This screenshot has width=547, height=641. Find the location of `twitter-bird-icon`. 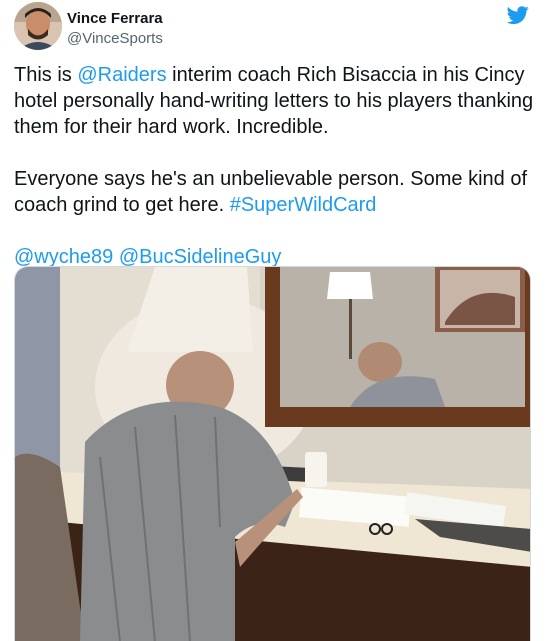

twitter-bird-icon is located at coordinates (518, 15).